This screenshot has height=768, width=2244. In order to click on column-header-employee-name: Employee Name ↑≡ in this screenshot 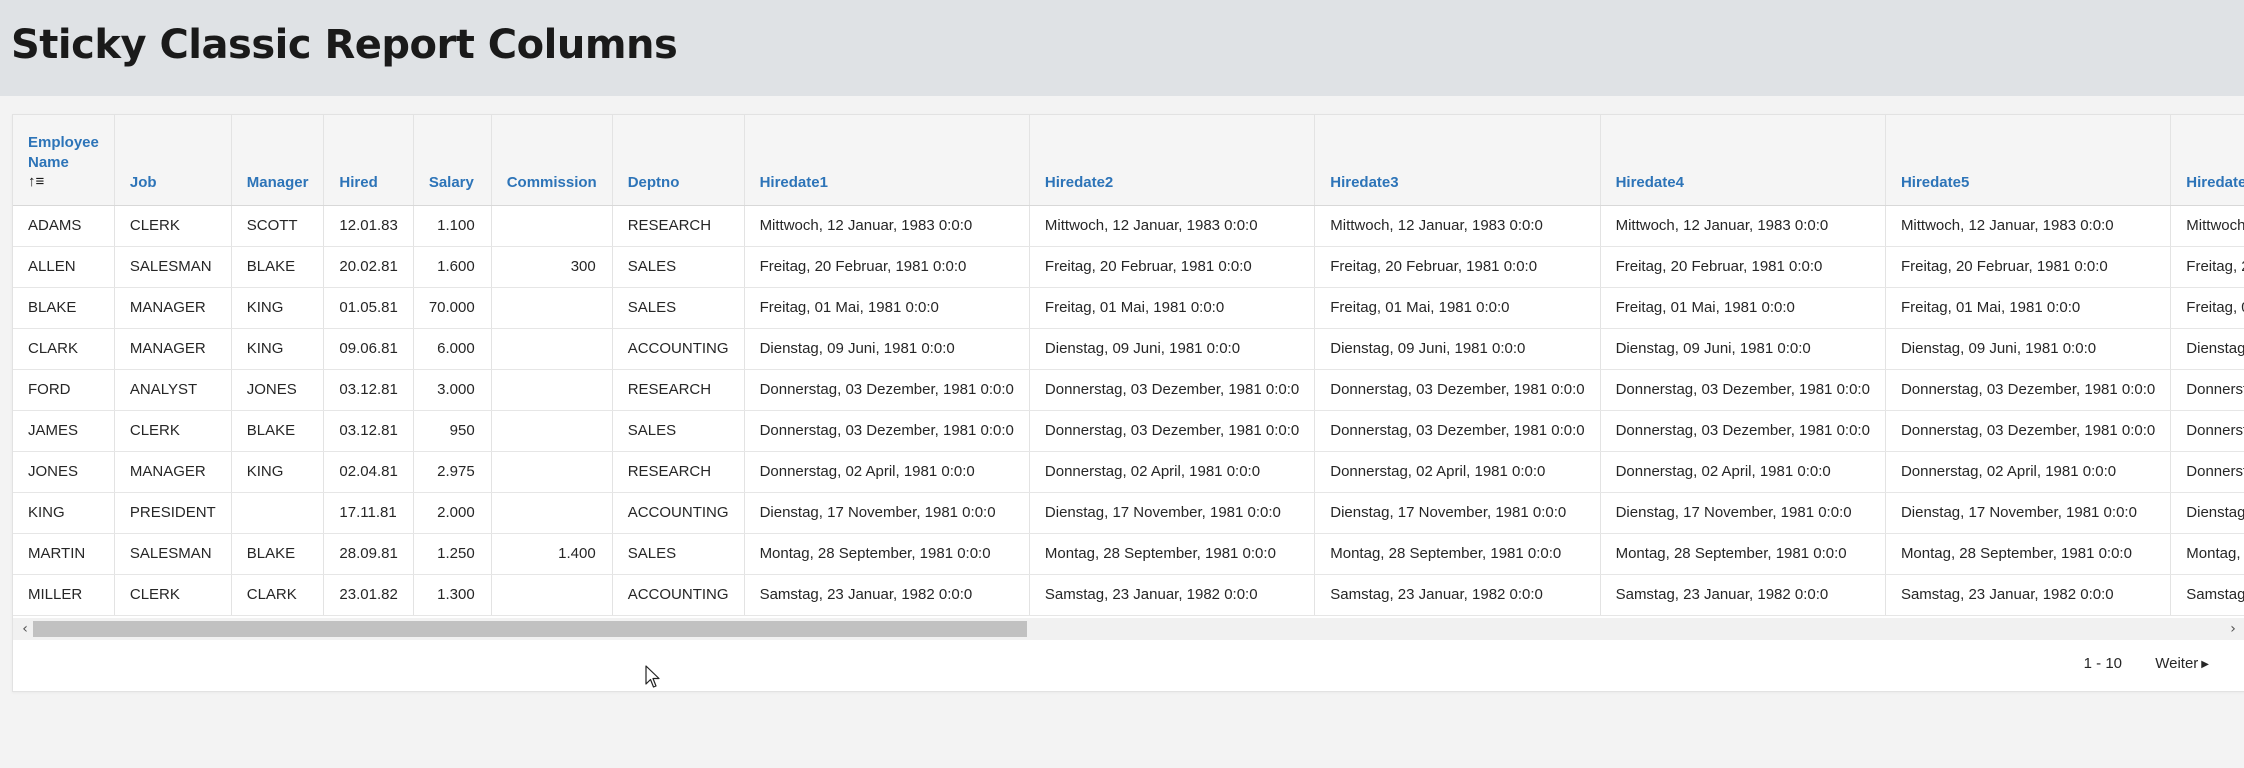, I will do `click(64, 160)`.